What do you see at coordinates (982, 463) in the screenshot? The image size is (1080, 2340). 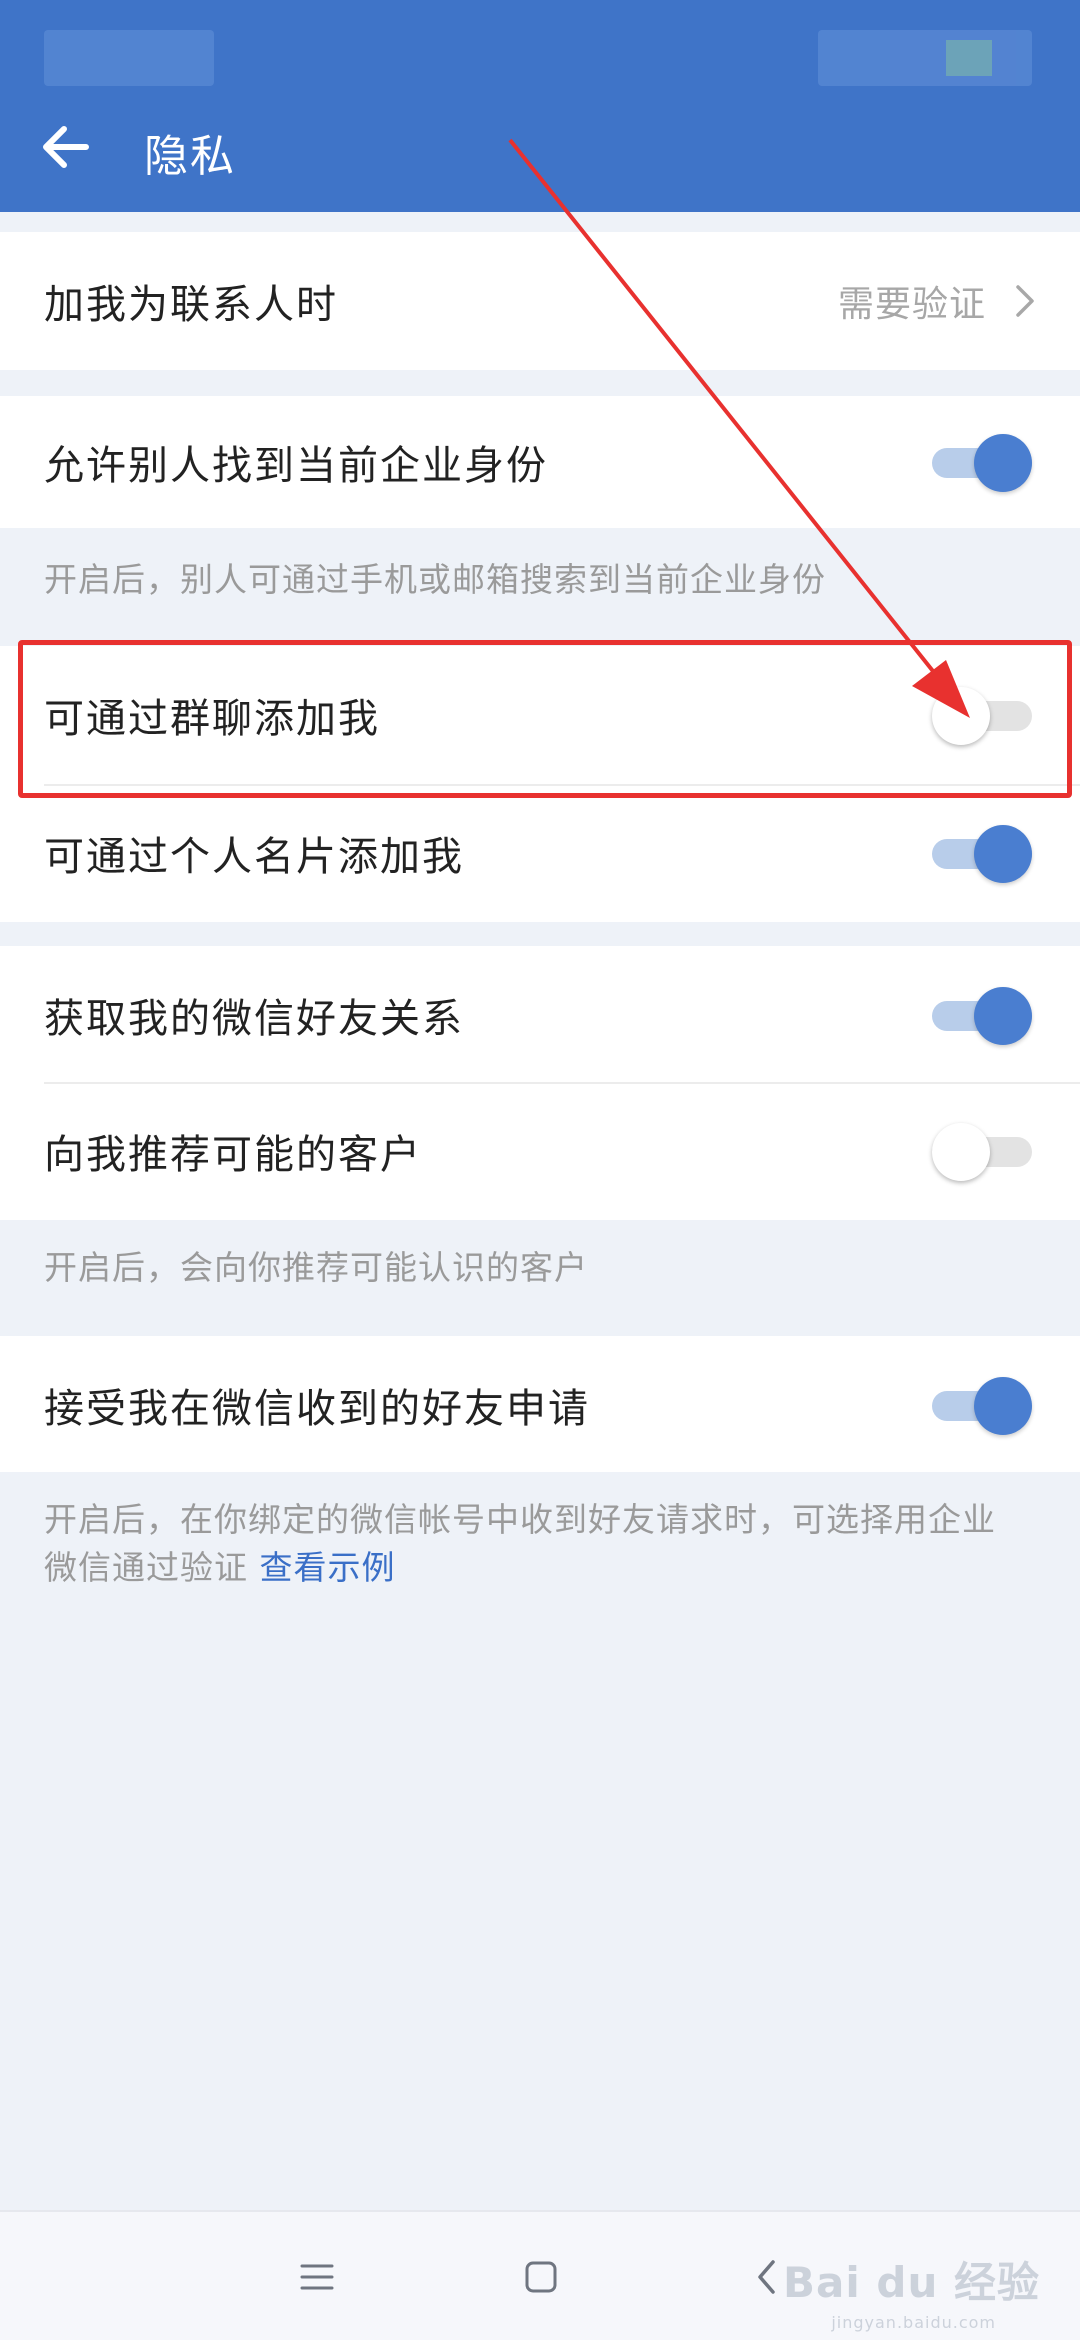 I see `find-identity-toggle` at bounding box center [982, 463].